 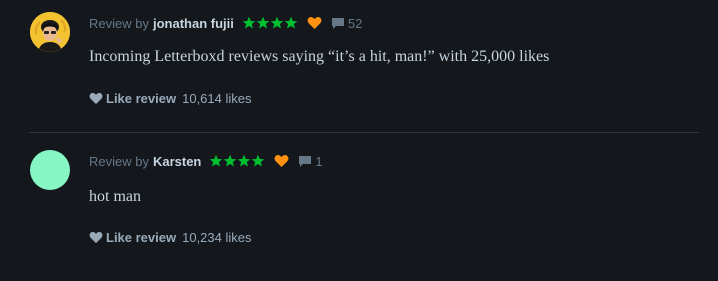 I want to click on review-attribution: Review by jonathan fujii 52, so click(x=225, y=23).